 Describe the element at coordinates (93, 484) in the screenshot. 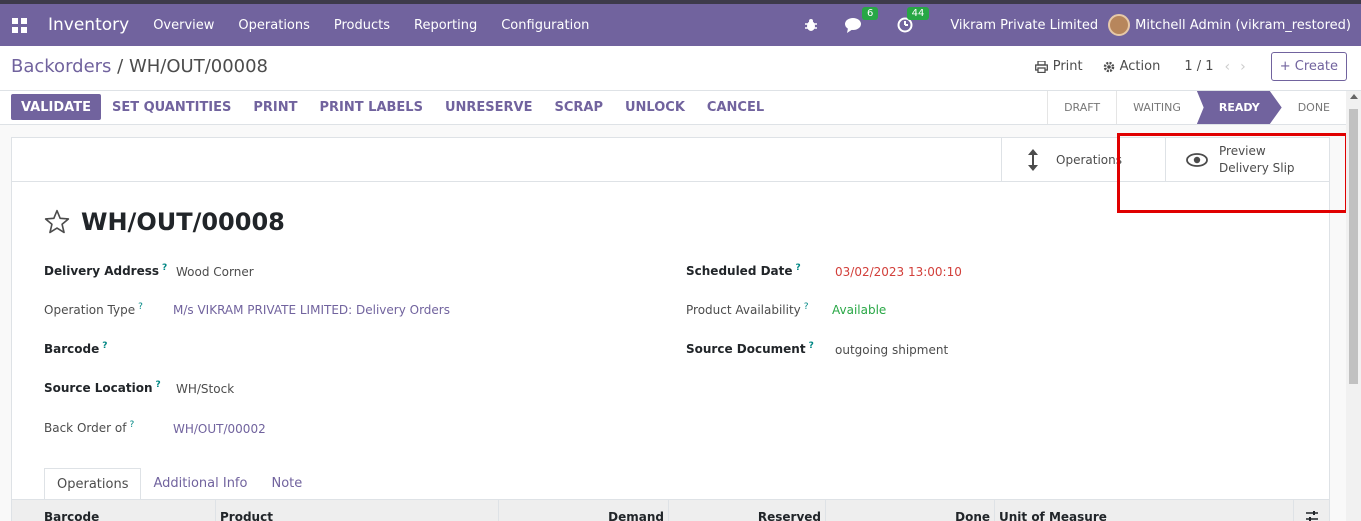

I see `tab-operations: Operations` at that location.